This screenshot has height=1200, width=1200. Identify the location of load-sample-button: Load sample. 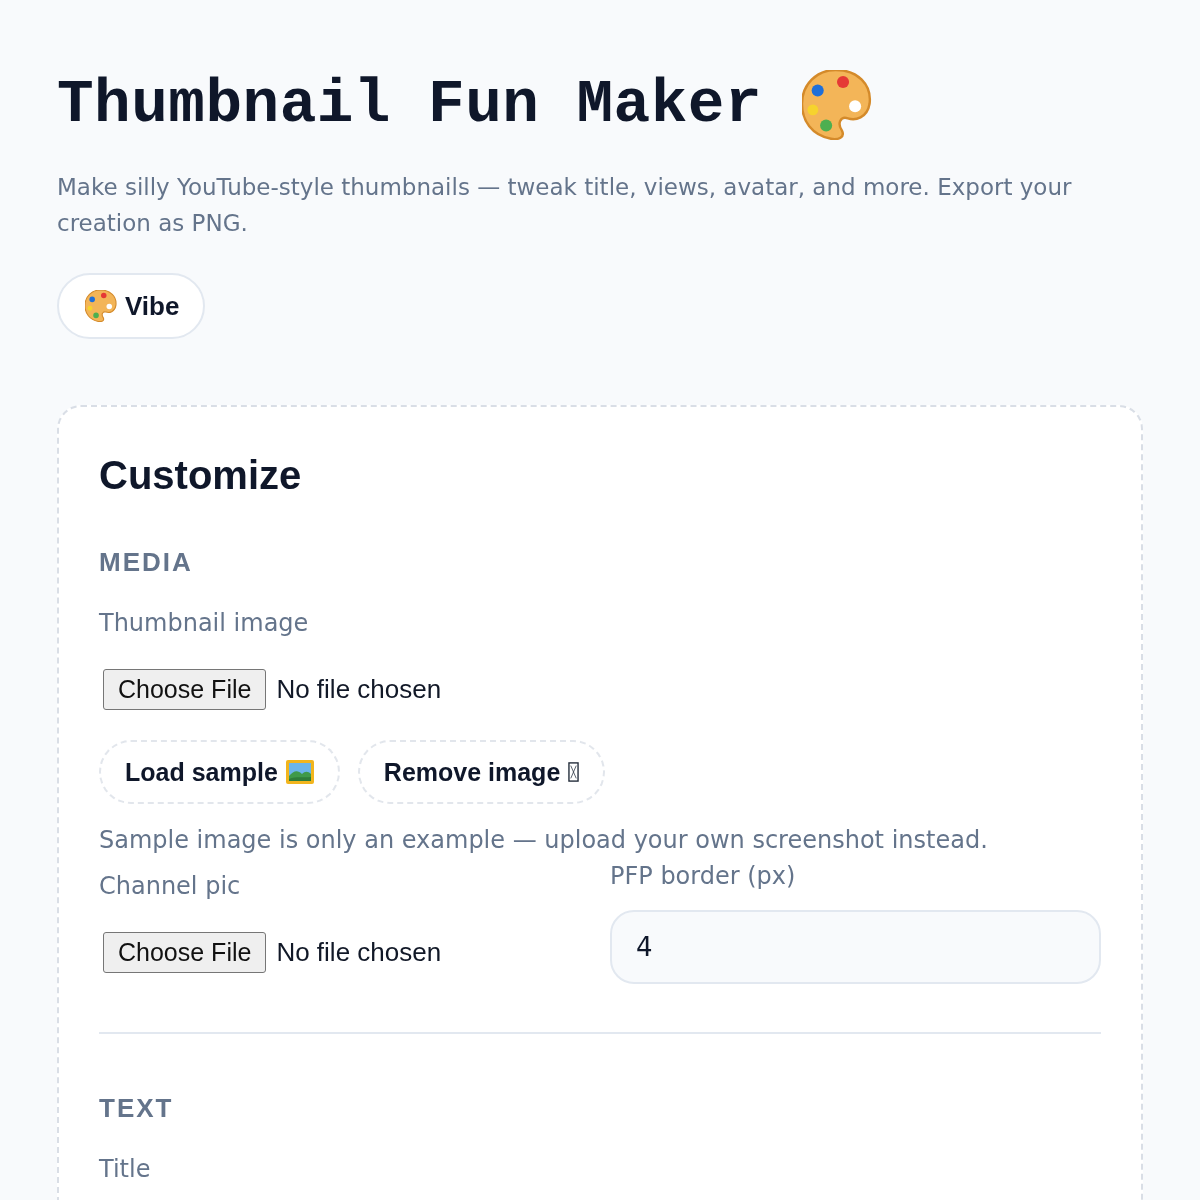
(219, 772).